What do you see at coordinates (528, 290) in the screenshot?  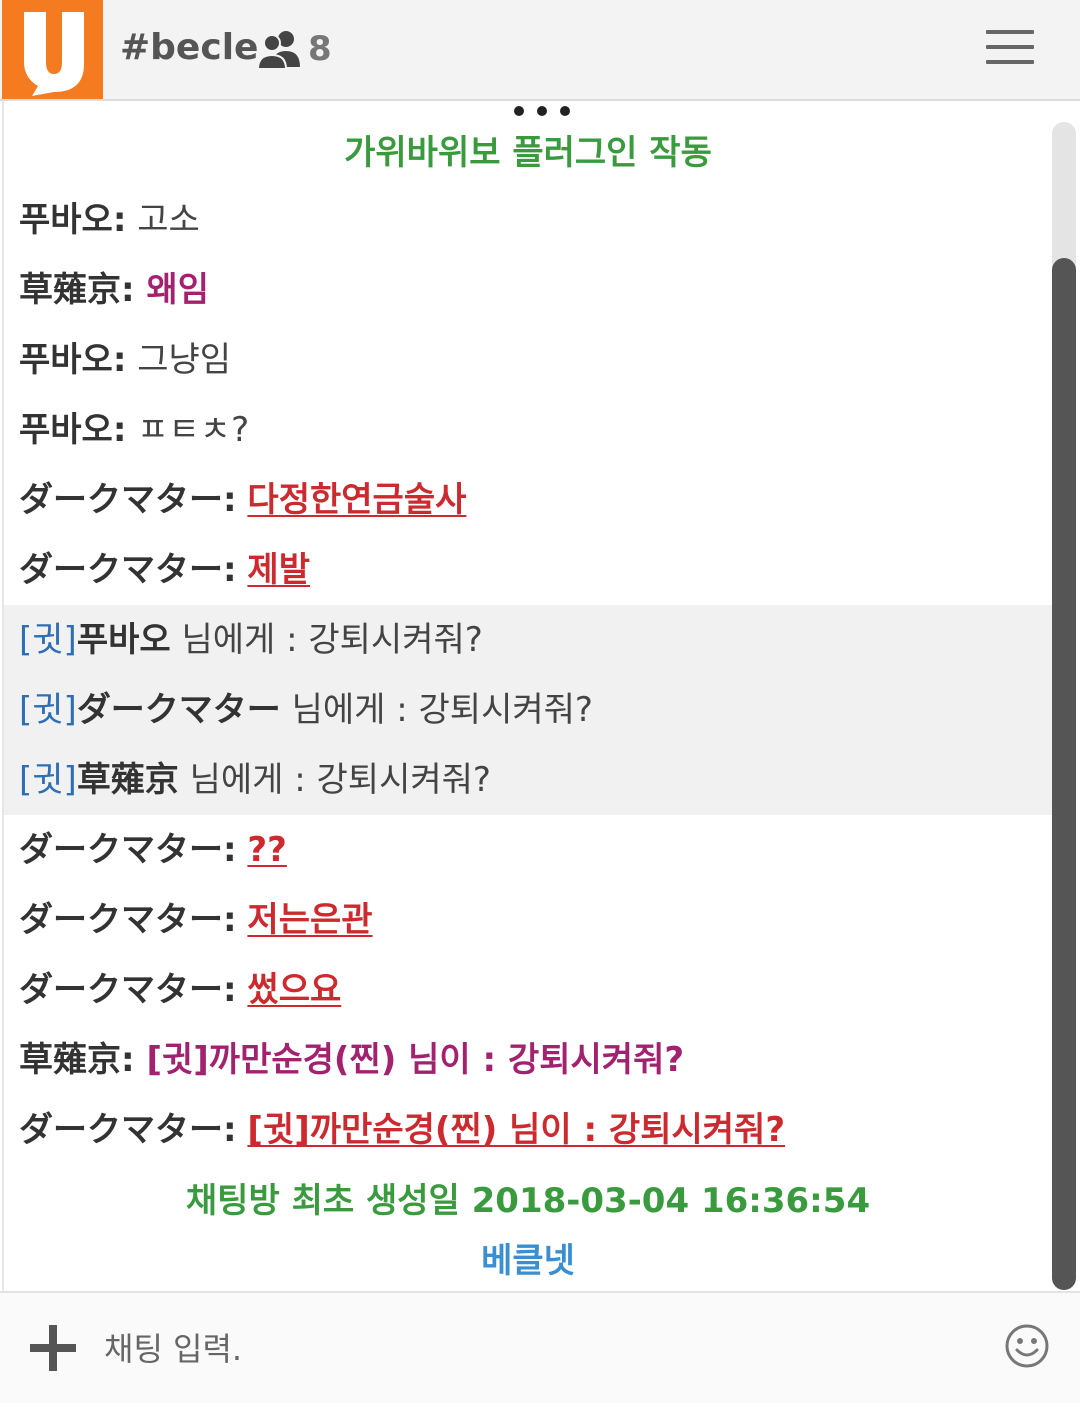 I see `chat-message: 草薙京: 왜임` at bounding box center [528, 290].